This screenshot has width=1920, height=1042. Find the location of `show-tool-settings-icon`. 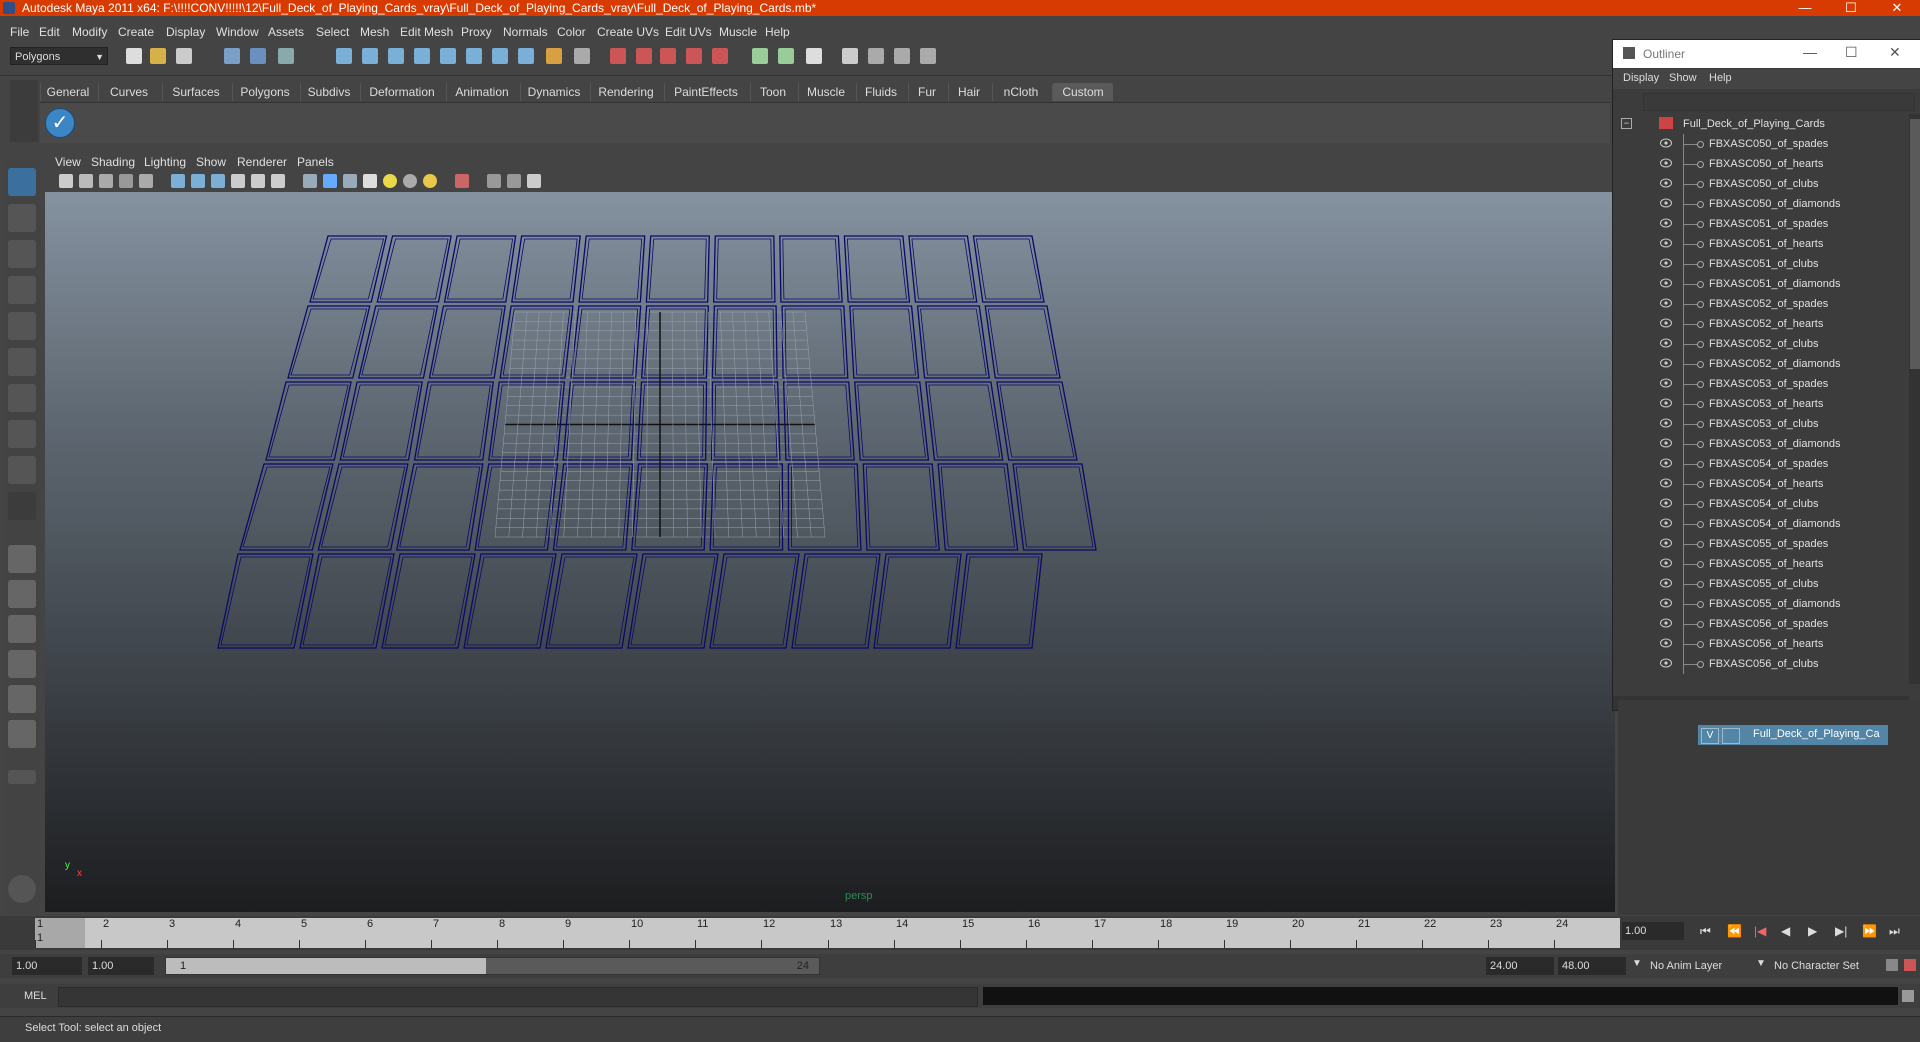

show-tool-settings-icon is located at coordinates (928, 56).